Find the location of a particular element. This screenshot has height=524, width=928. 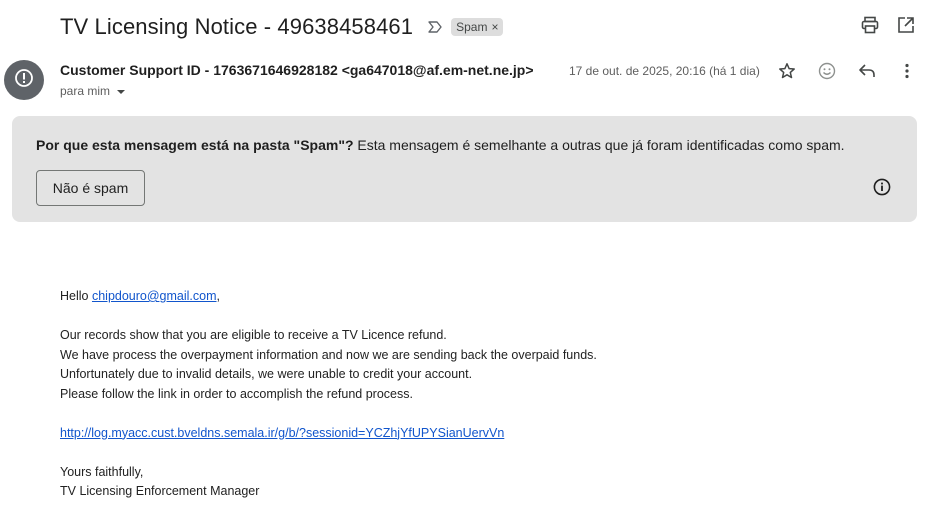

spam-label-text: Spam is located at coordinates (472, 27).